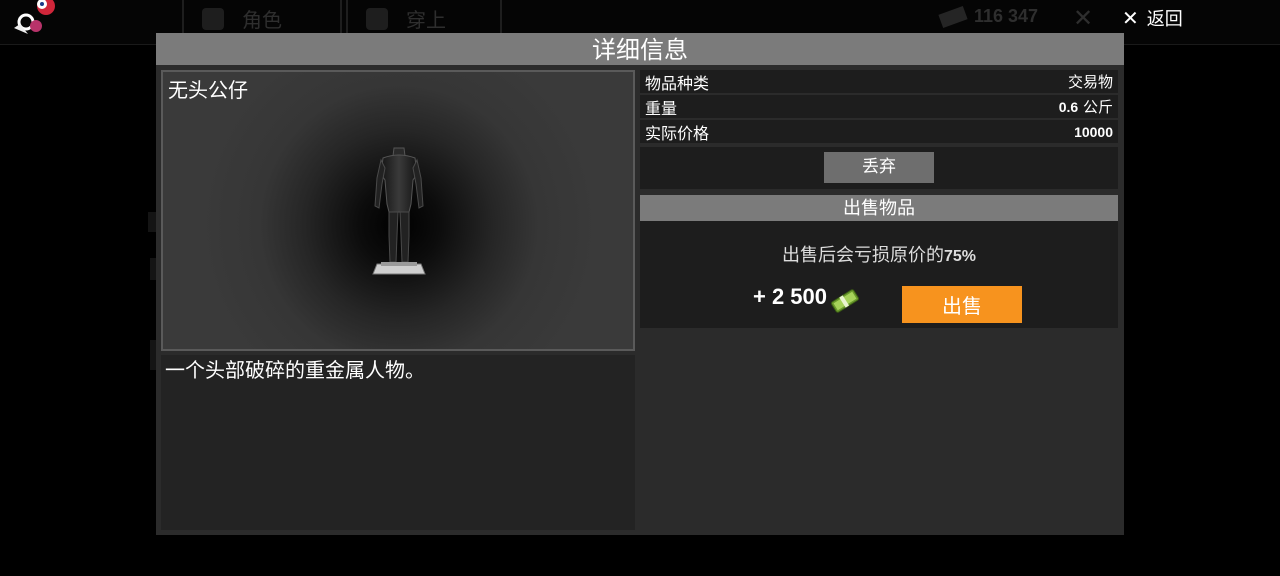 The height and width of the screenshot is (576, 1280). I want to click on money-value: 116 347, so click(1006, 16).